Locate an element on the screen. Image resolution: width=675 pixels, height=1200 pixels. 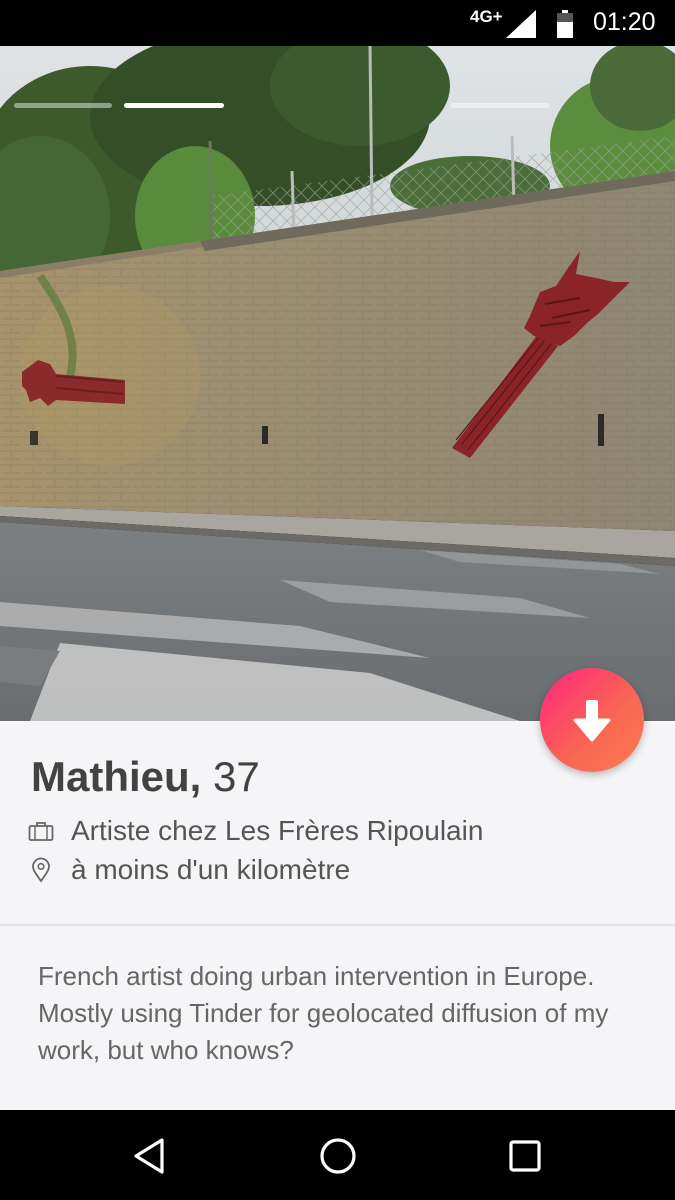
profile-name: Mathieu, is located at coordinates (116, 776).